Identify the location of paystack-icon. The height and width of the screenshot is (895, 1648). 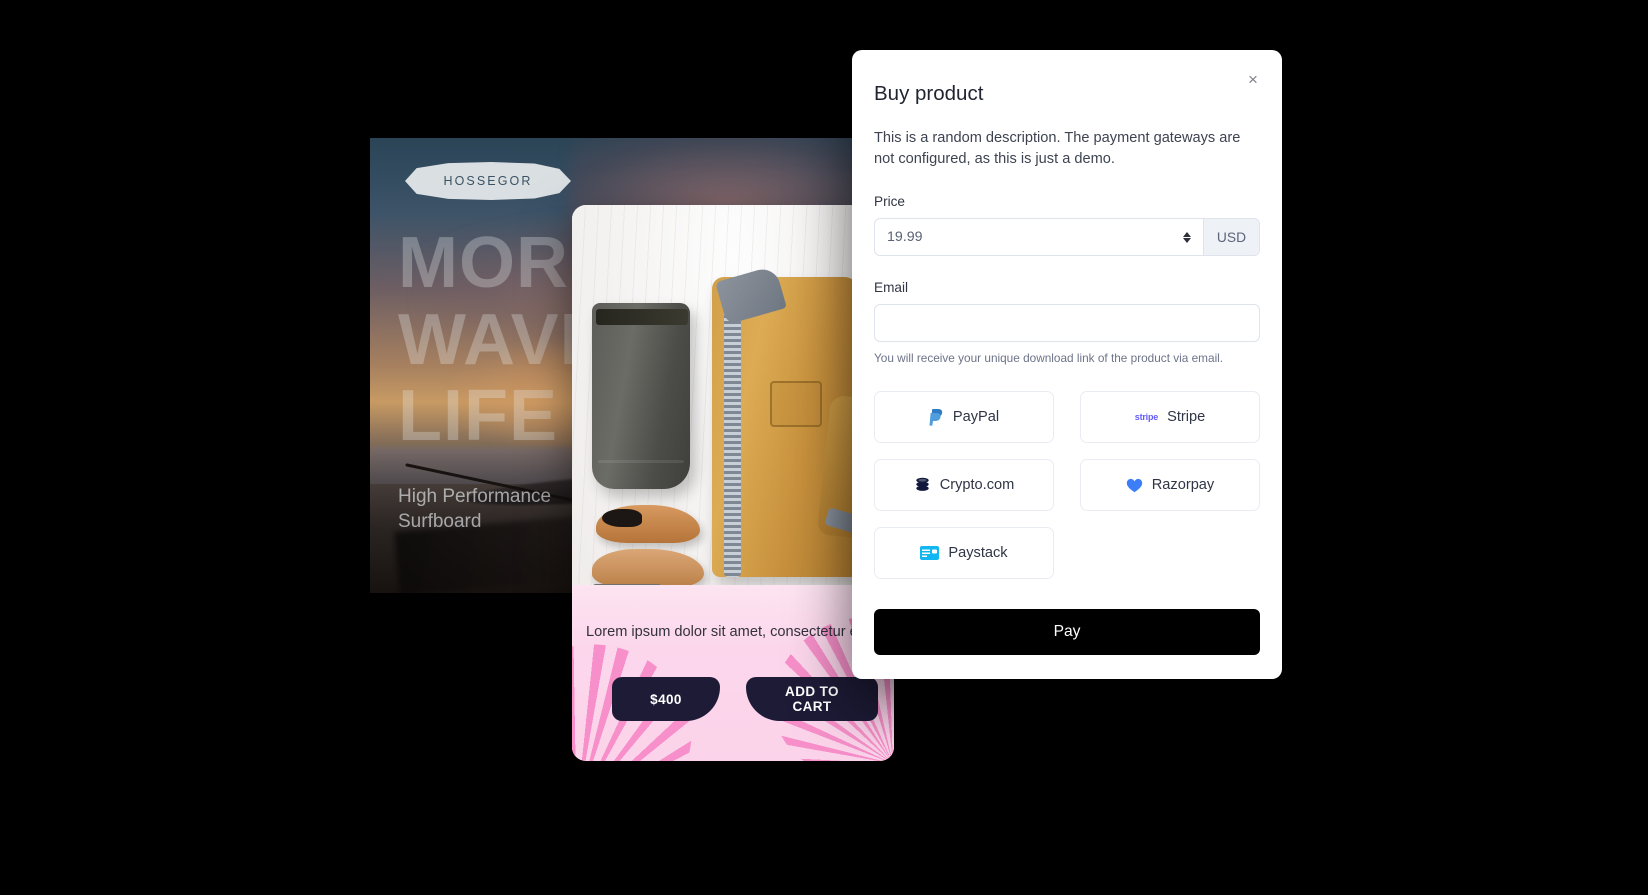
(930, 553).